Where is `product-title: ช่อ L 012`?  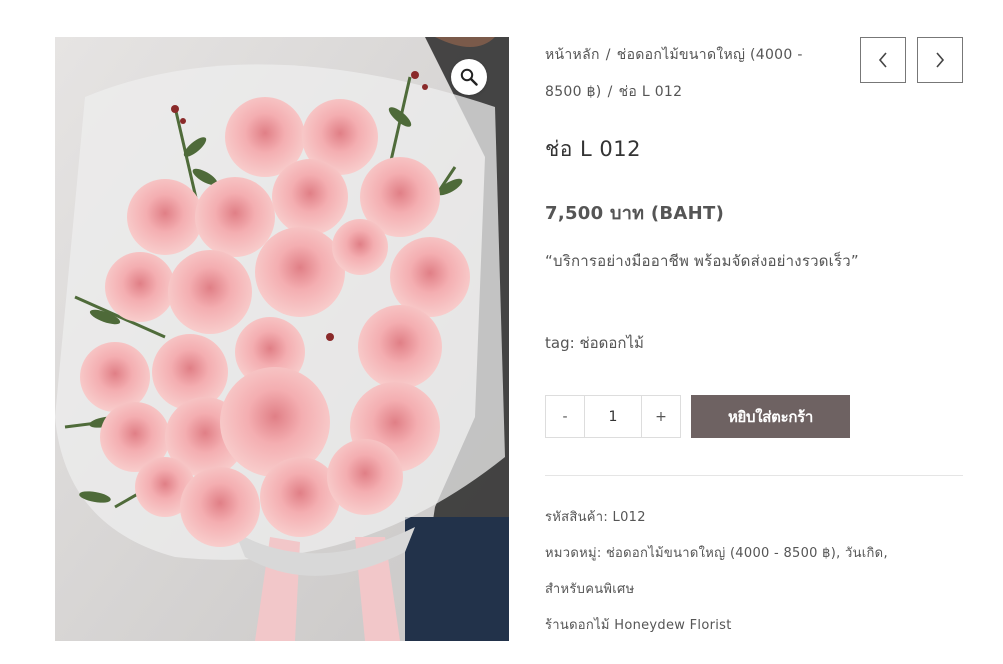 product-title: ช่อ L 012 is located at coordinates (593, 149).